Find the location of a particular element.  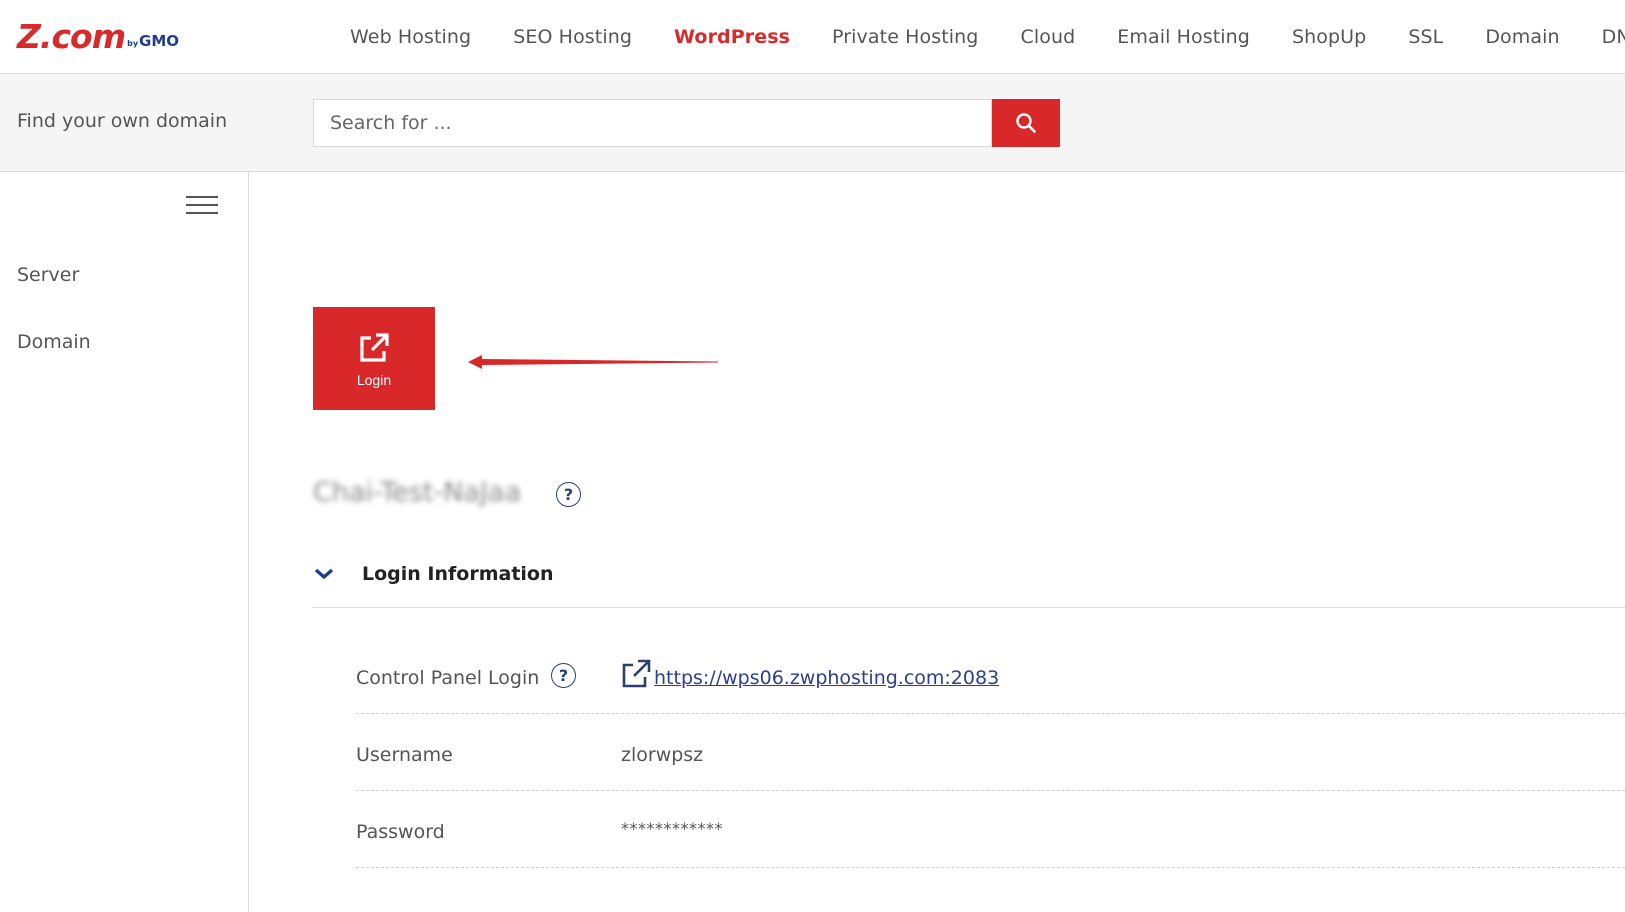

nav-seo-hosting: SEO Hosting is located at coordinates (572, 37).